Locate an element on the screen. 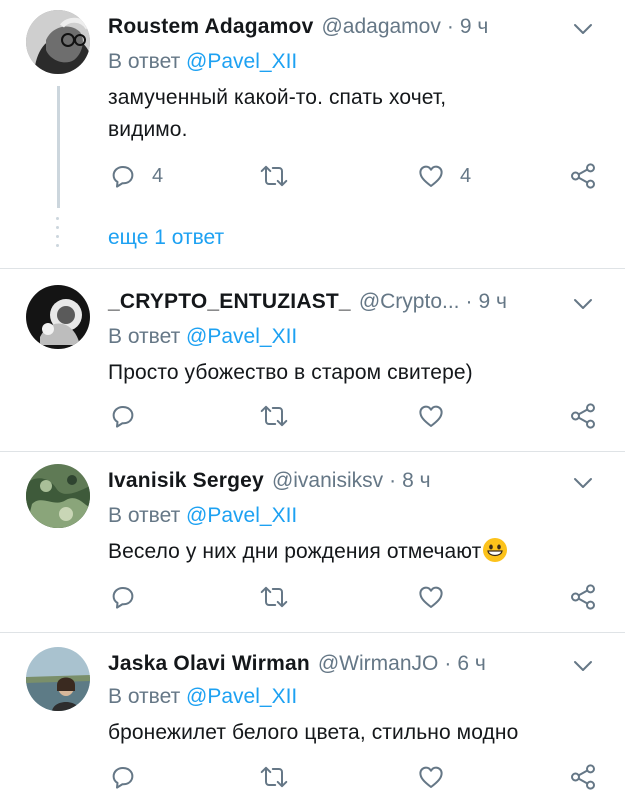  tweet-text-line: Просто убожество в старом свитере) is located at coordinates (290, 372).